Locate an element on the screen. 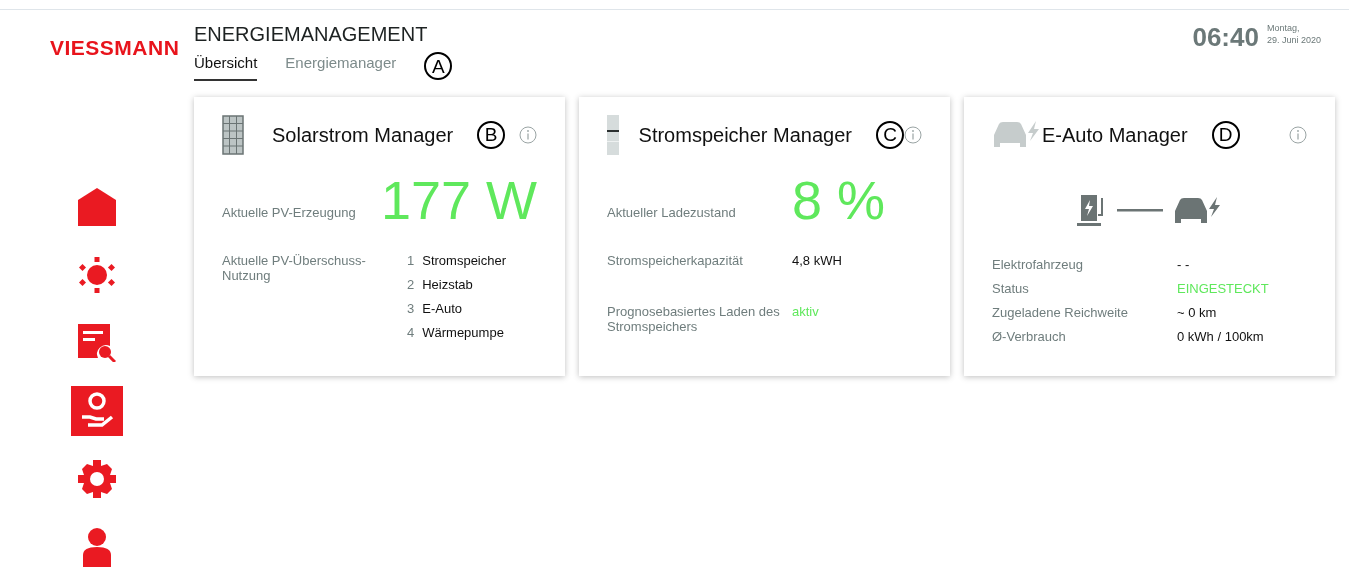 Image resolution: width=1349 pixels, height=568 pixels. metric-label: Aktueller Ladezustand is located at coordinates (672, 213).